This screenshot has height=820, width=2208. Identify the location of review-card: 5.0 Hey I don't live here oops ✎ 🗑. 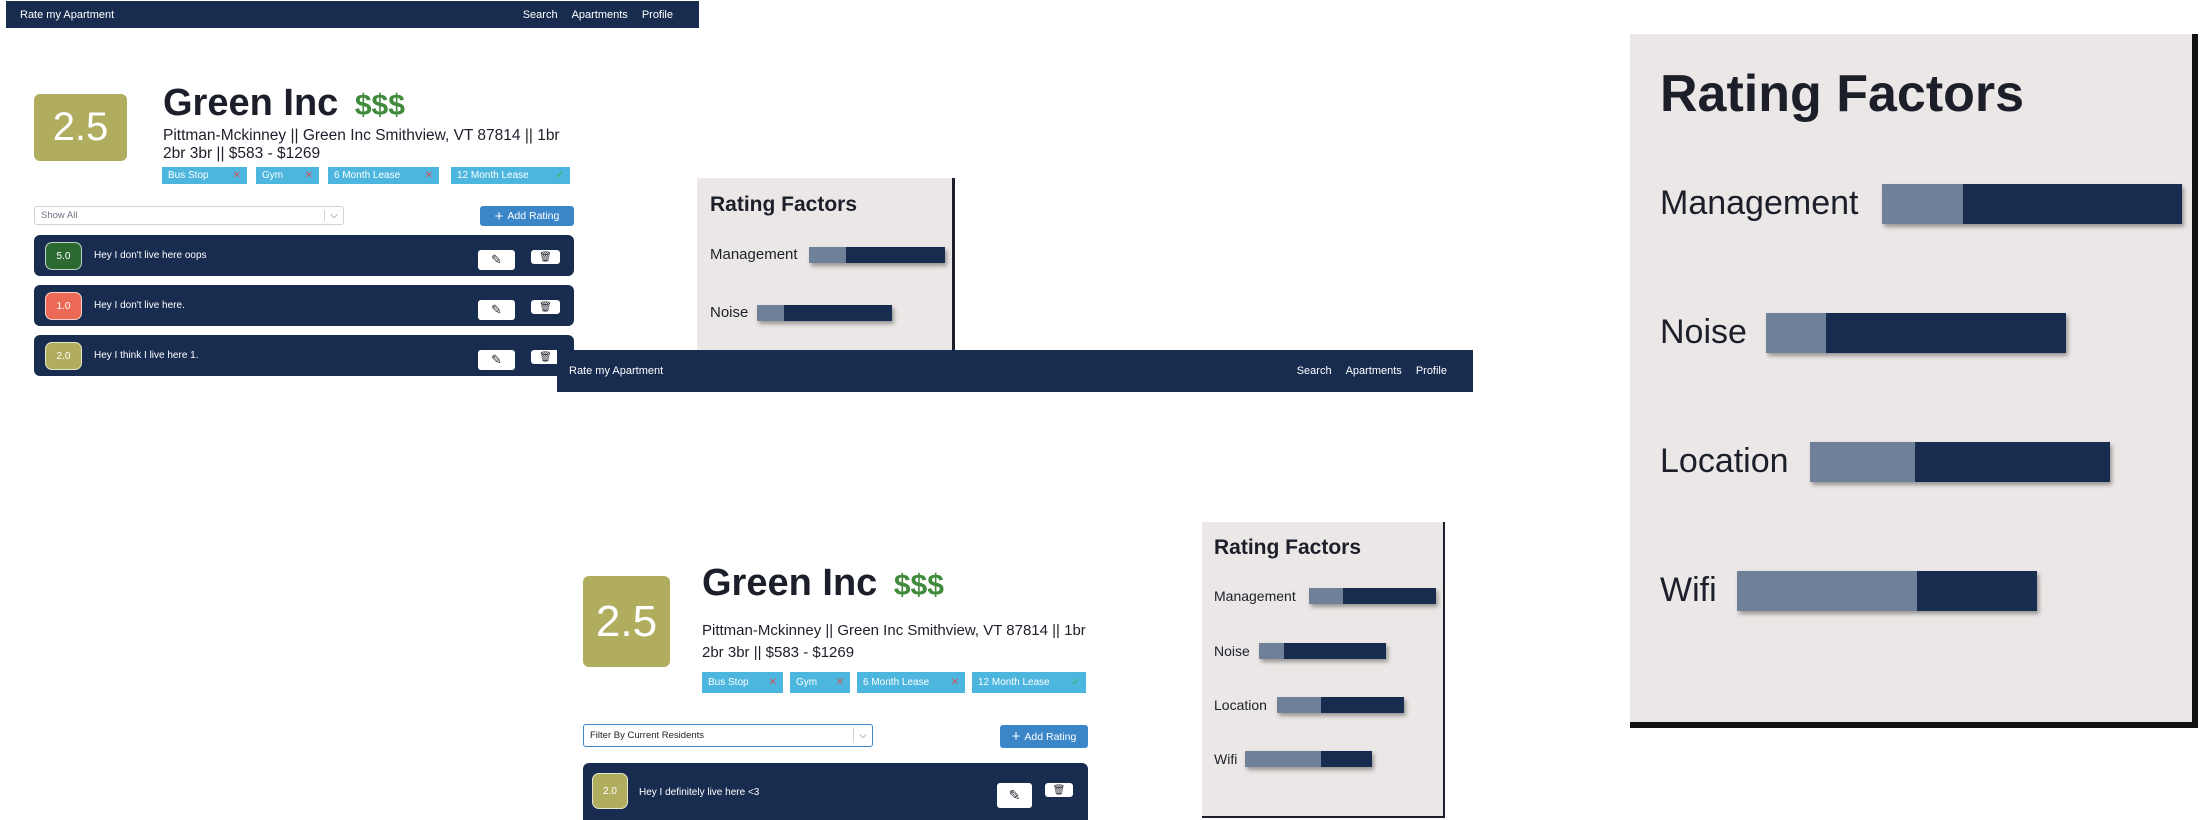
(304, 255).